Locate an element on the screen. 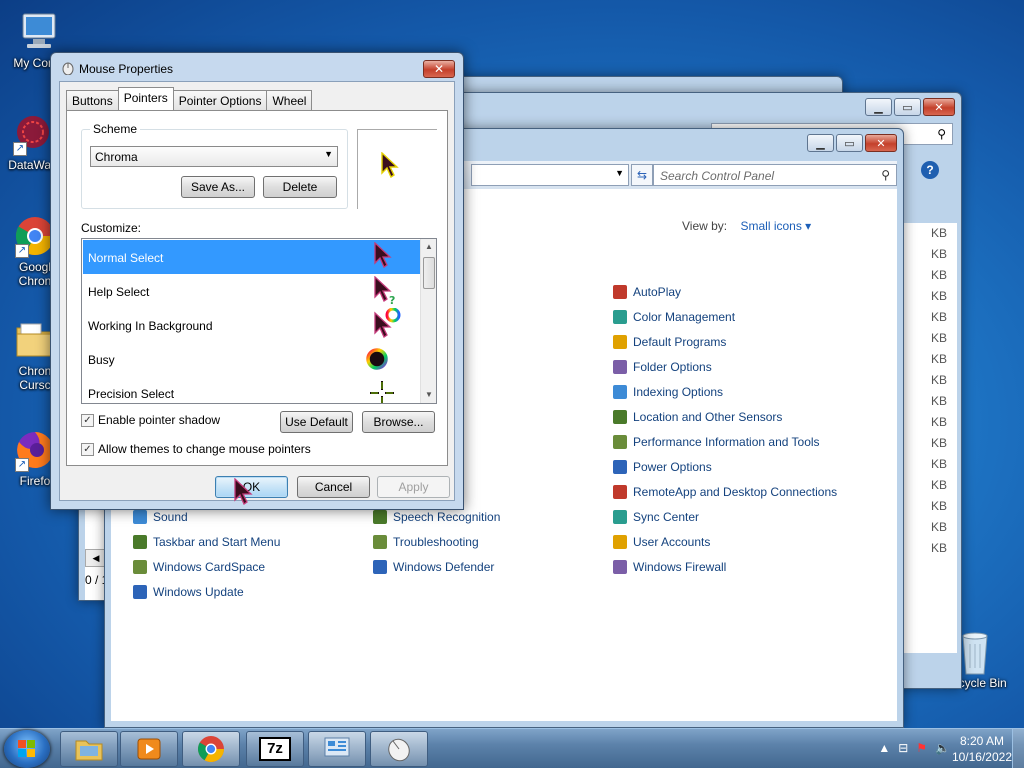 Image resolution: width=1024 pixels, height=768 pixels. show-hidden-icons-icon: ▲ is located at coordinates (884, 748).